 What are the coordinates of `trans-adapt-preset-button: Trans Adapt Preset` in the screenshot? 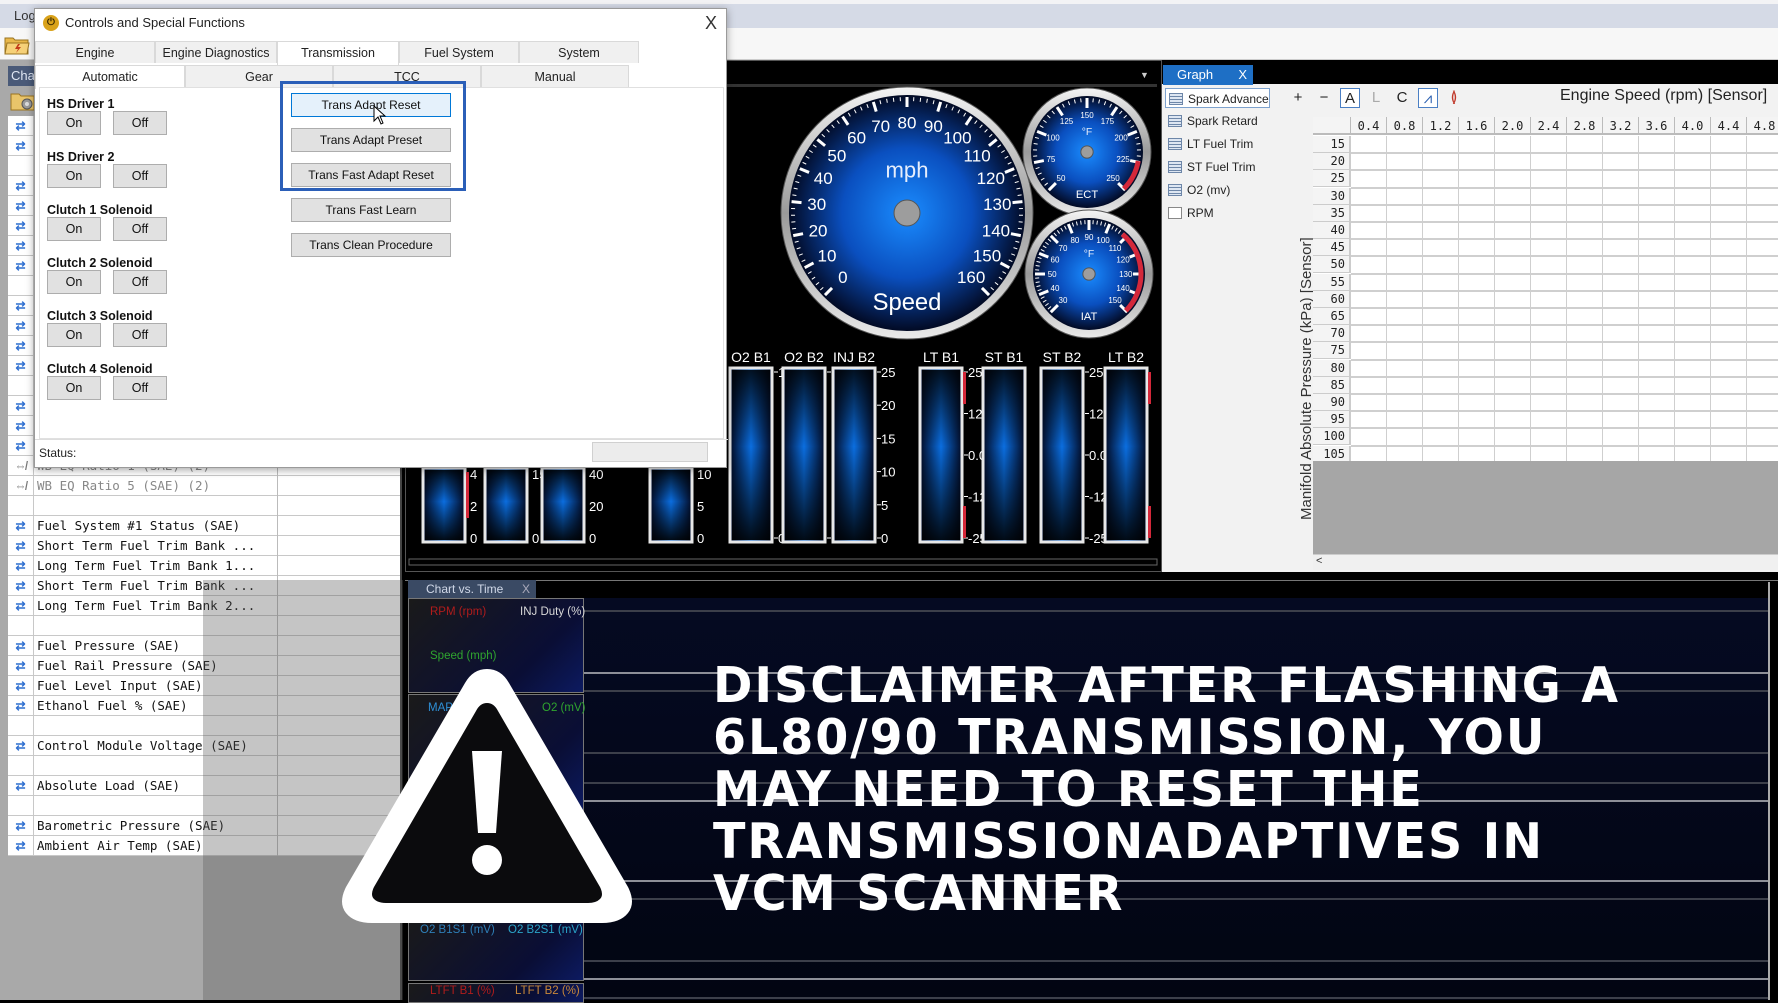 It's located at (371, 140).